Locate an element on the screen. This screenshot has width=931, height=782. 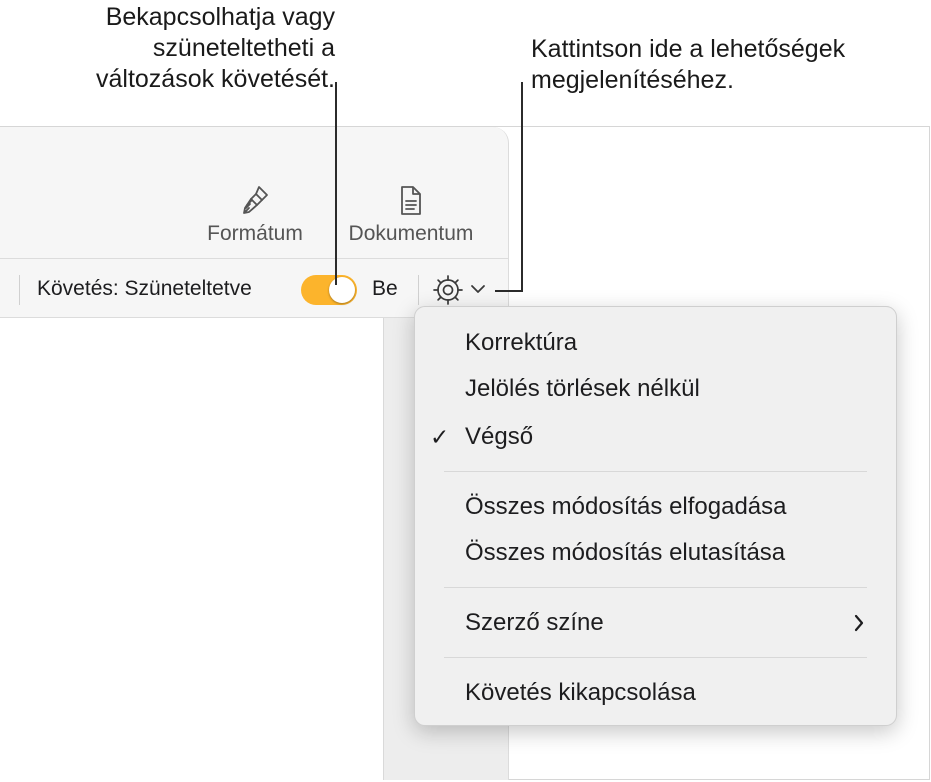
menu-item-label: Összes módosítás elfogadása is located at coordinates (626, 506).